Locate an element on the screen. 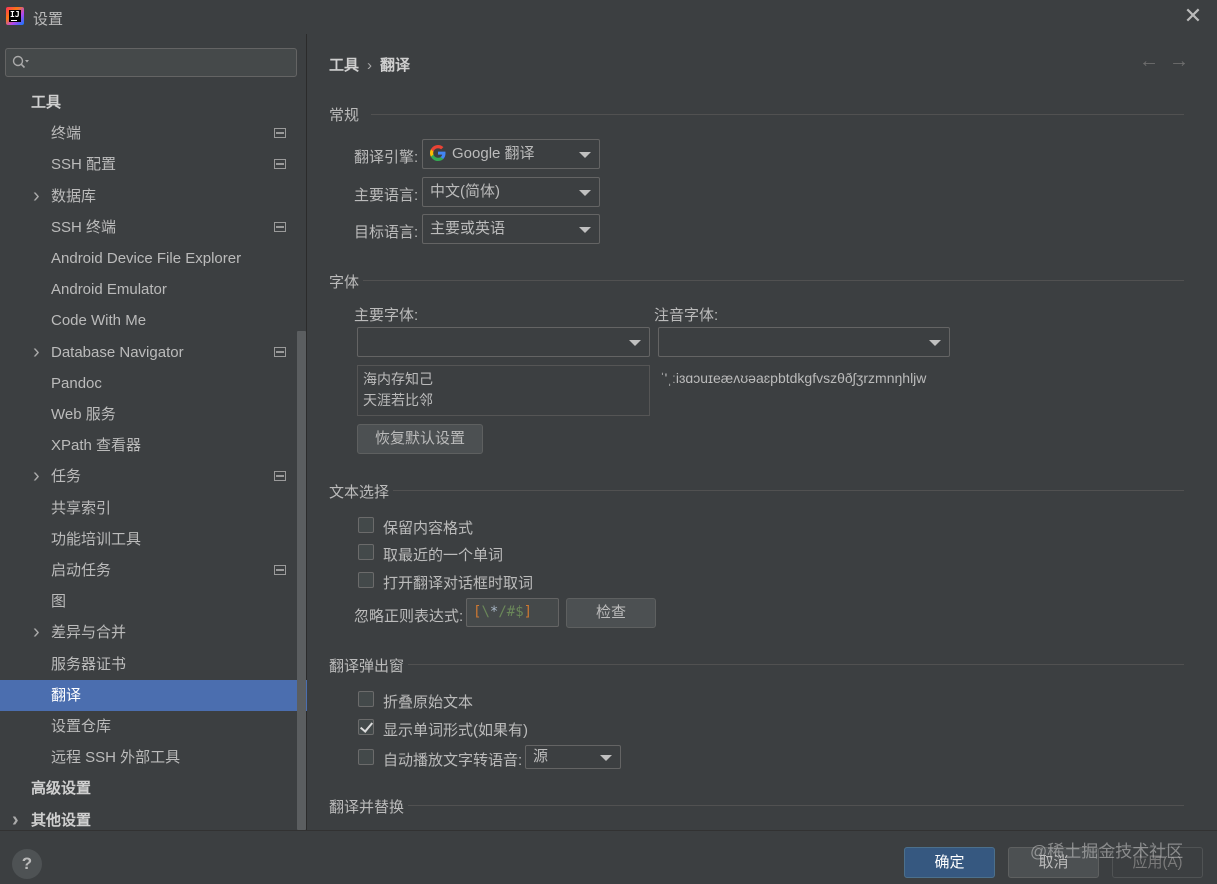 This screenshot has width=1217, height=884. sidebar-item: Android Device File Explorer is located at coordinates (153, 258).